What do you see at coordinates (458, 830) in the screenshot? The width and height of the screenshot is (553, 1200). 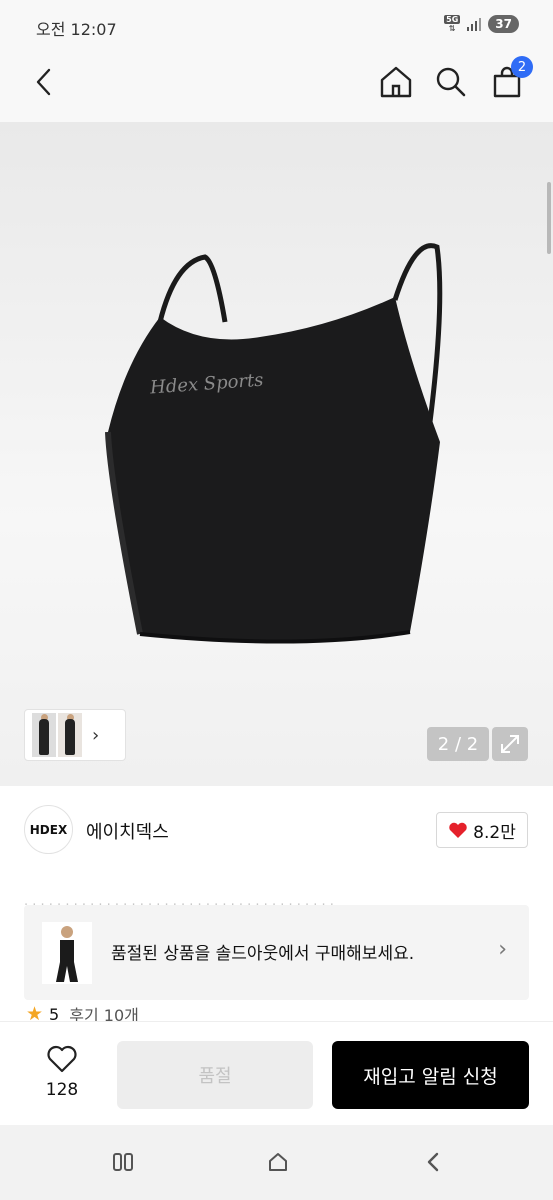 I see `heart-filled-icon` at bounding box center [458, 830].